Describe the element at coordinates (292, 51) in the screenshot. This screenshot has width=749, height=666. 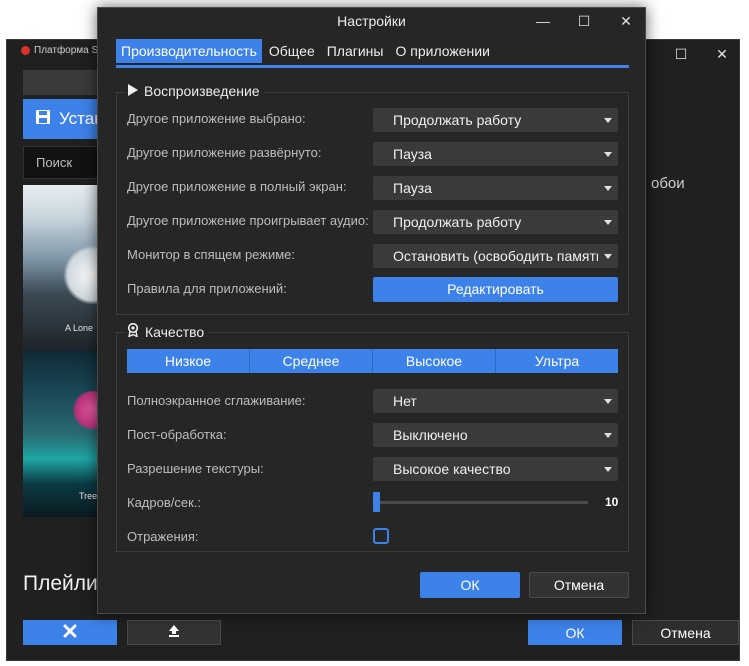
I see `tab-general: Общее` at that location.